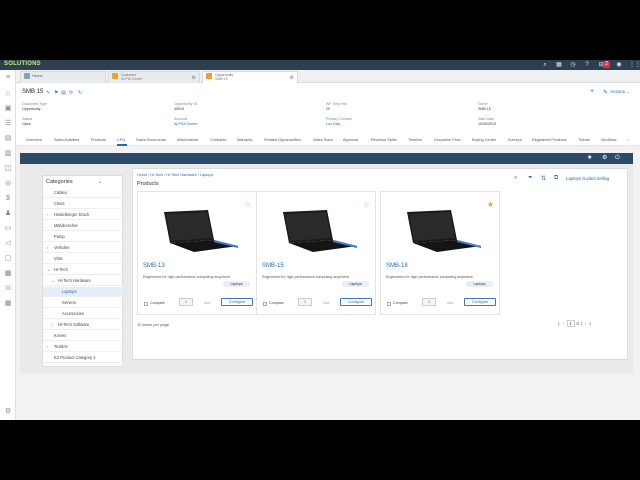 This screenshot has height=480, width=640. Describe the element at coordinates (83, 193) in the screenshot. I see `category-item: Cables` at that location.